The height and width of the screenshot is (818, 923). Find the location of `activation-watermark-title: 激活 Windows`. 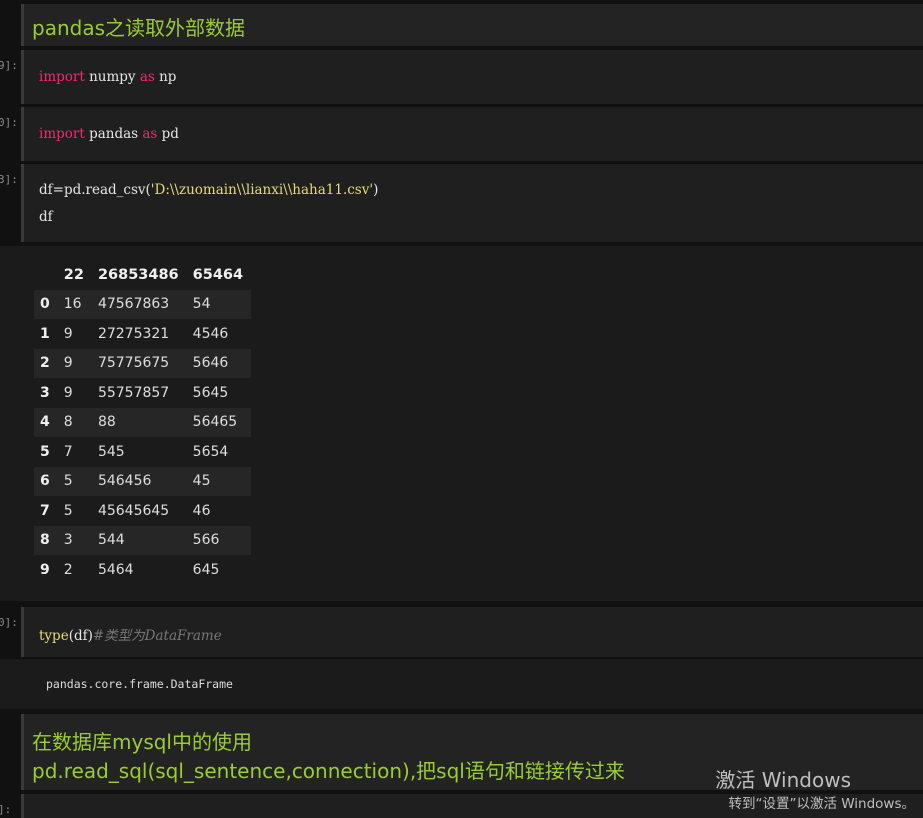

activation-watermark-title: 激活 Windows is located at coordinates (783, 780).